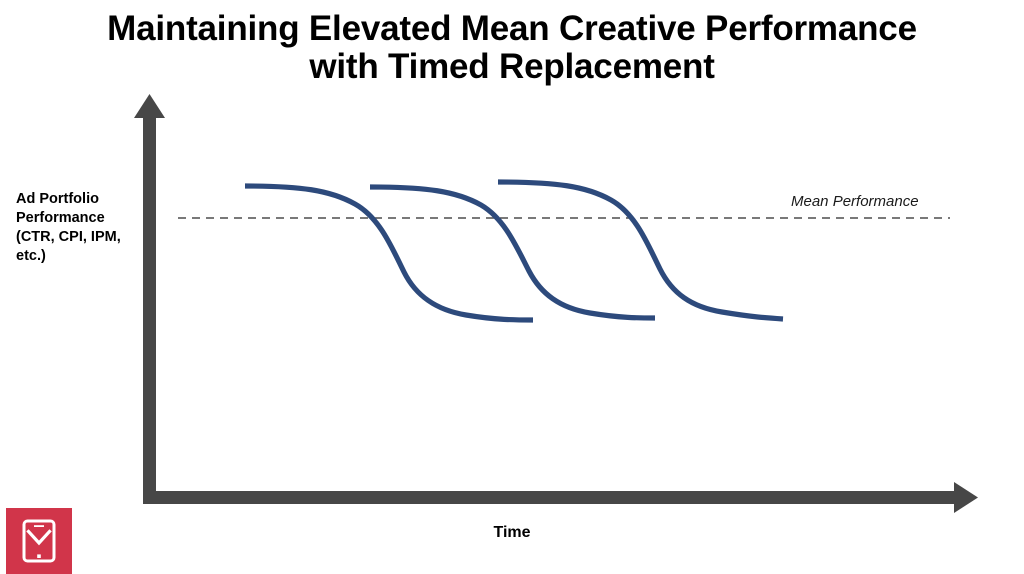 This screenshot has width=1024, height=574. What do you see at coordinates (149, 297) in the screenshot?
I see `y-axis` at bounding box center [149, 297].